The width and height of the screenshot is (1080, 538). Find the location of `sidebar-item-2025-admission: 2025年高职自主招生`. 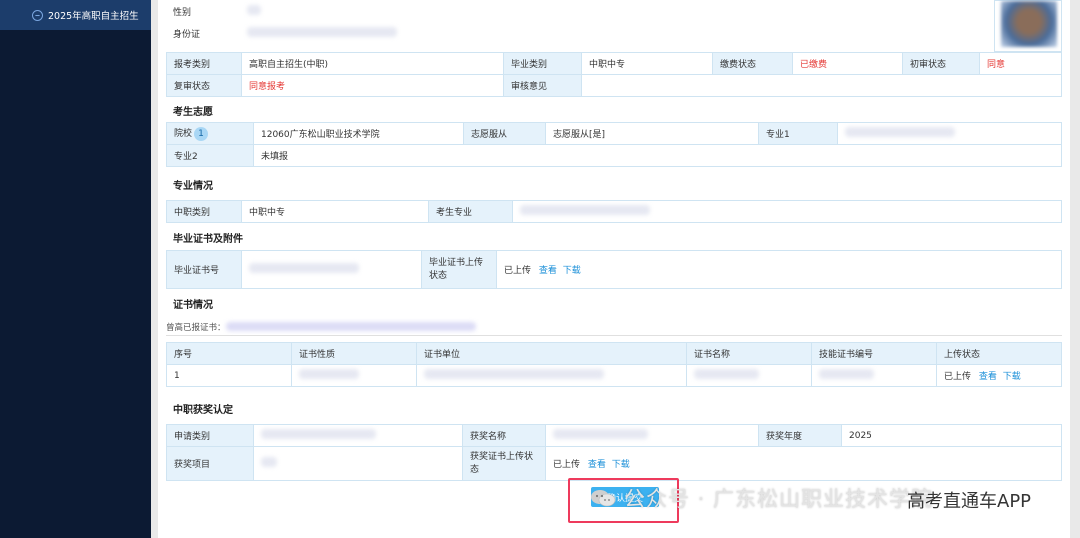

sidebar-item-2025-admission: 2025年高职自主招生 is located at coordinates (75, 15).